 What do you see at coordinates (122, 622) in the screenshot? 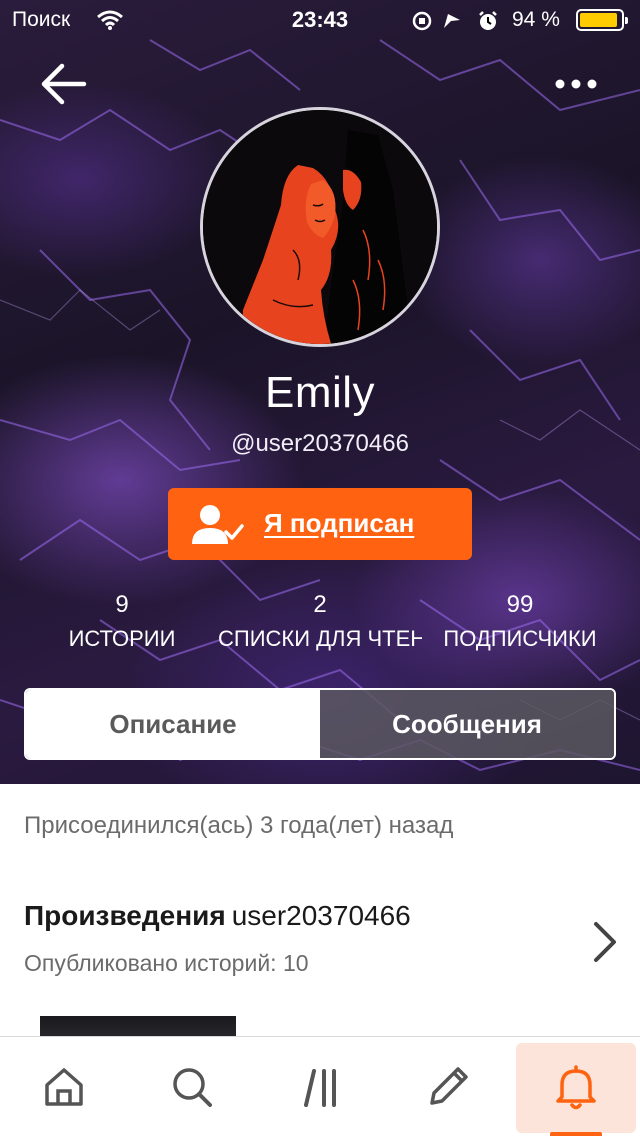
I see `stat-stories: 9 ИСТОРИИ` at bounding box center [122, 622].